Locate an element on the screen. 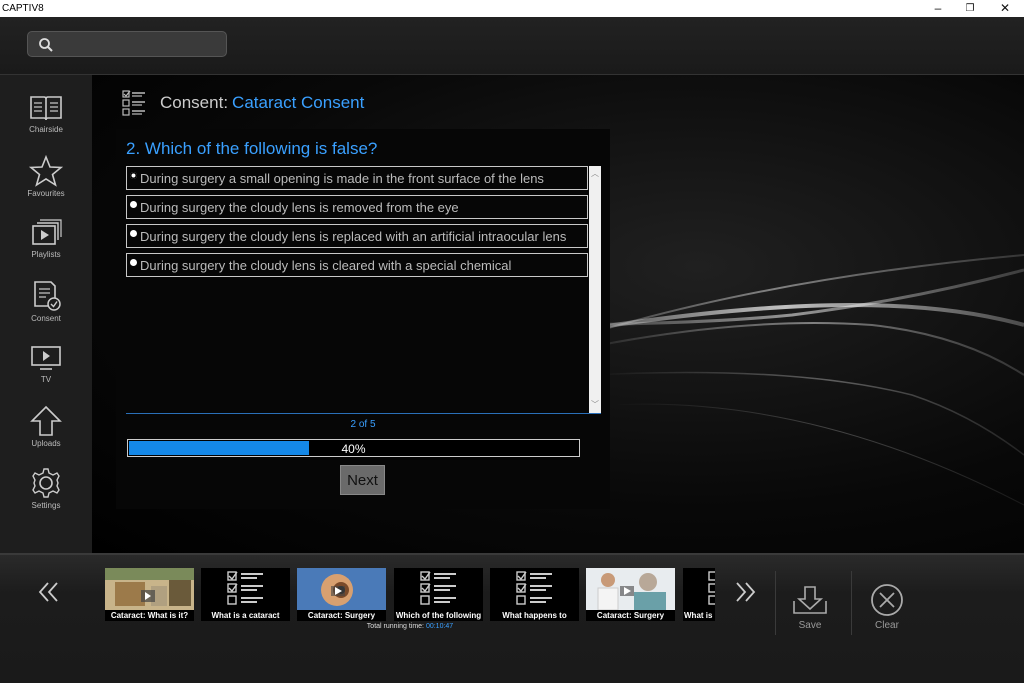  answers-scrollbar: ︿ ﹀ is located at coordinates (595, 289).